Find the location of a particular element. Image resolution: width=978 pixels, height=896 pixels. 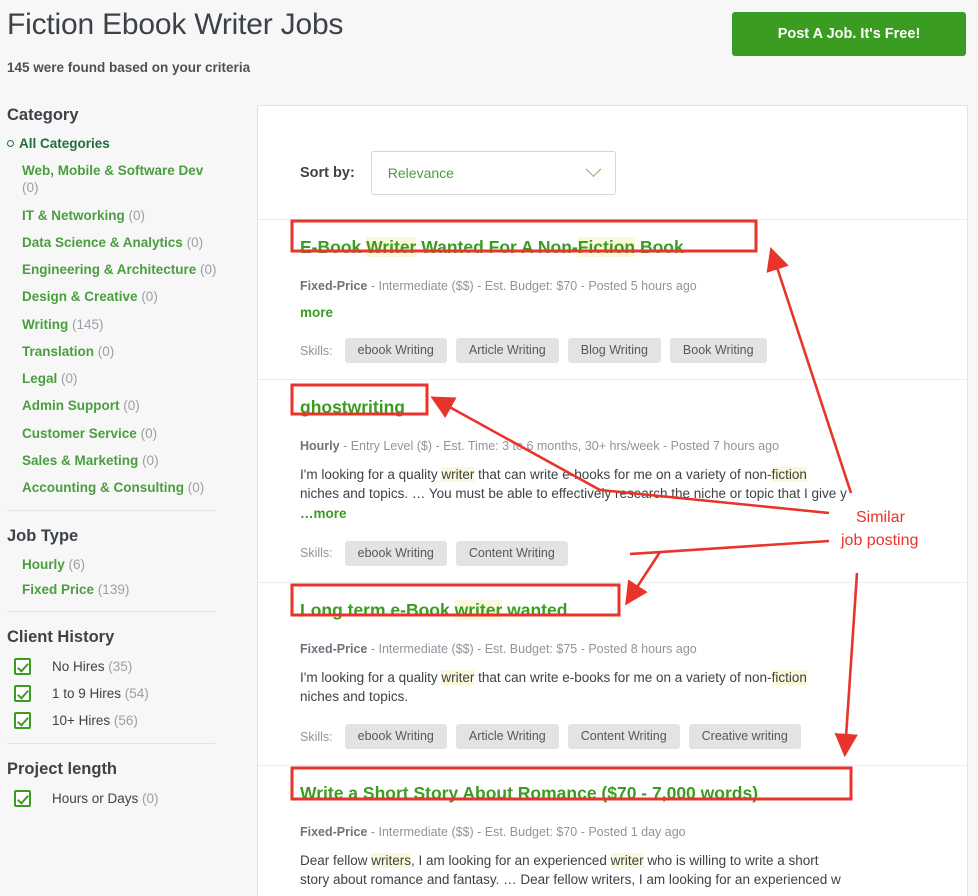

skill-tag: Blog Writing is located at coordinates (614, 351).